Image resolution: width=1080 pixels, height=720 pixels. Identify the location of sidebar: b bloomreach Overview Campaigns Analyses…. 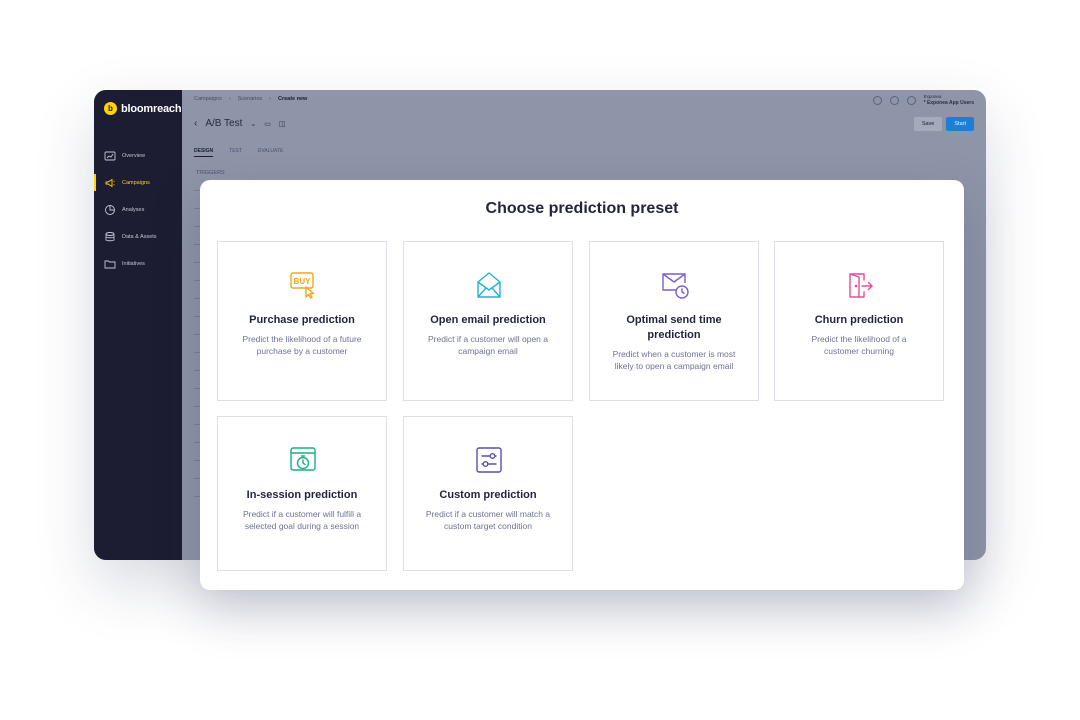
(138, 325).